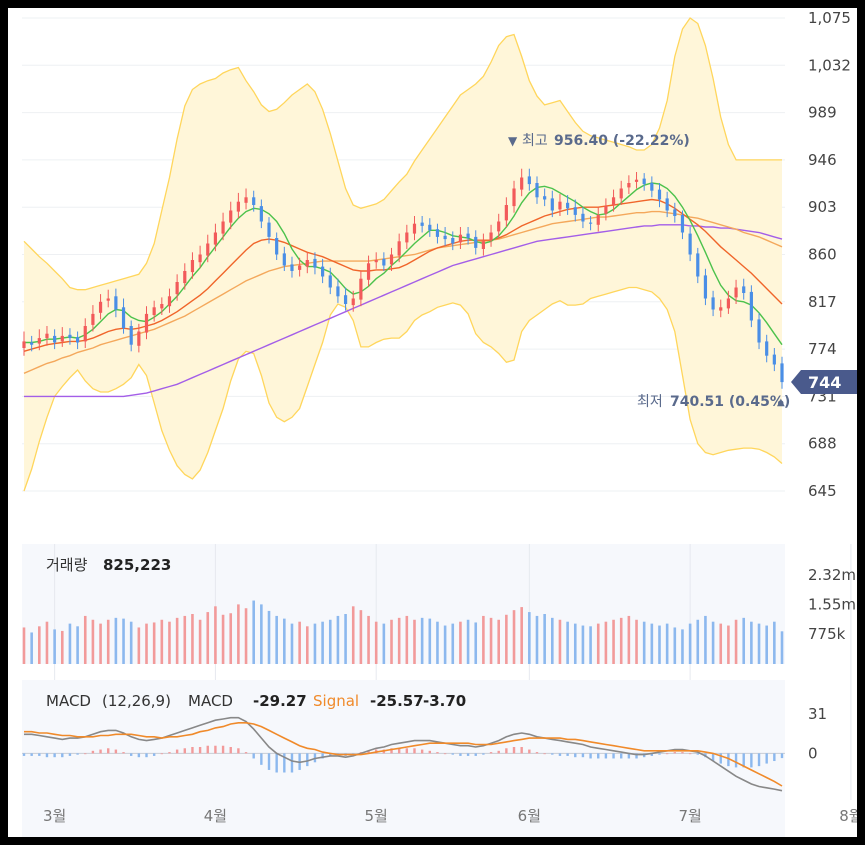  I want to click on low-label: 최저, so click(650, 402).